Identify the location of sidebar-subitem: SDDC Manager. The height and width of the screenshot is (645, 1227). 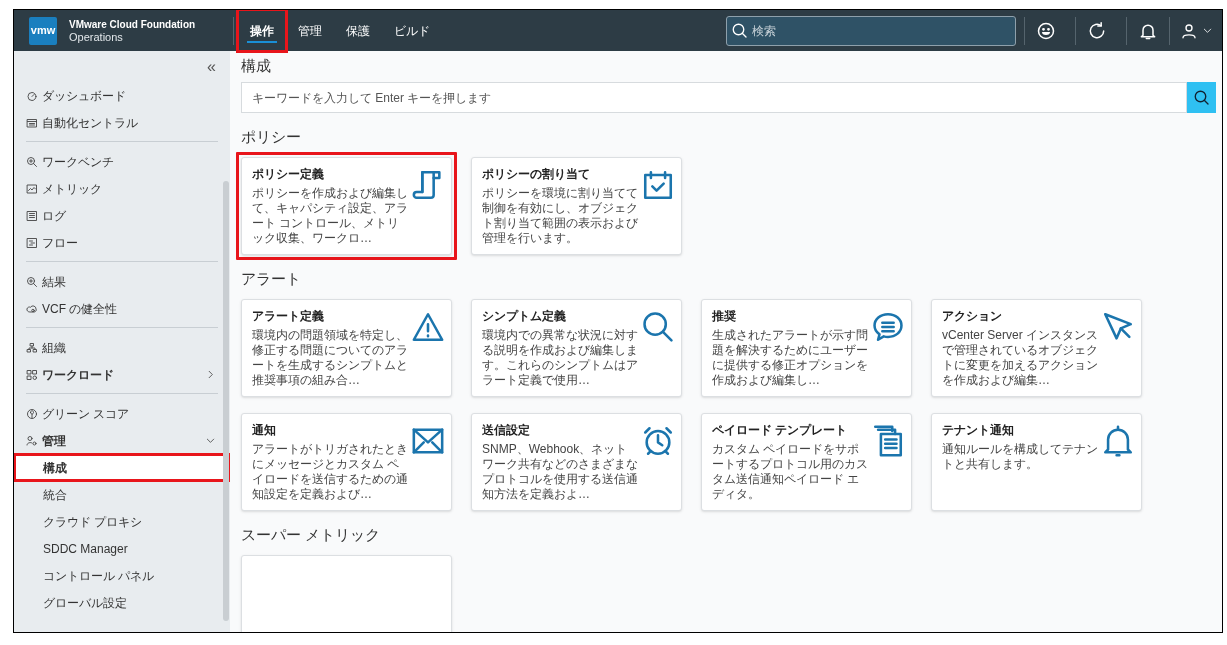
(122, 548).